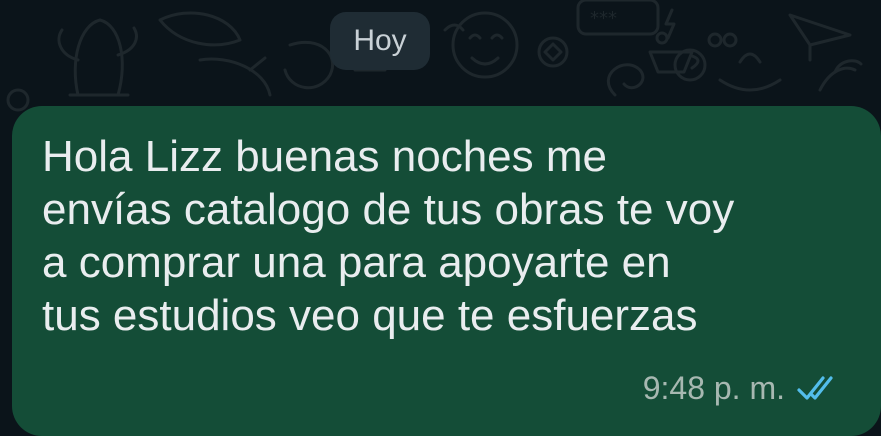  I want to click on date-separator-label: Hoy, so click(380, 40).